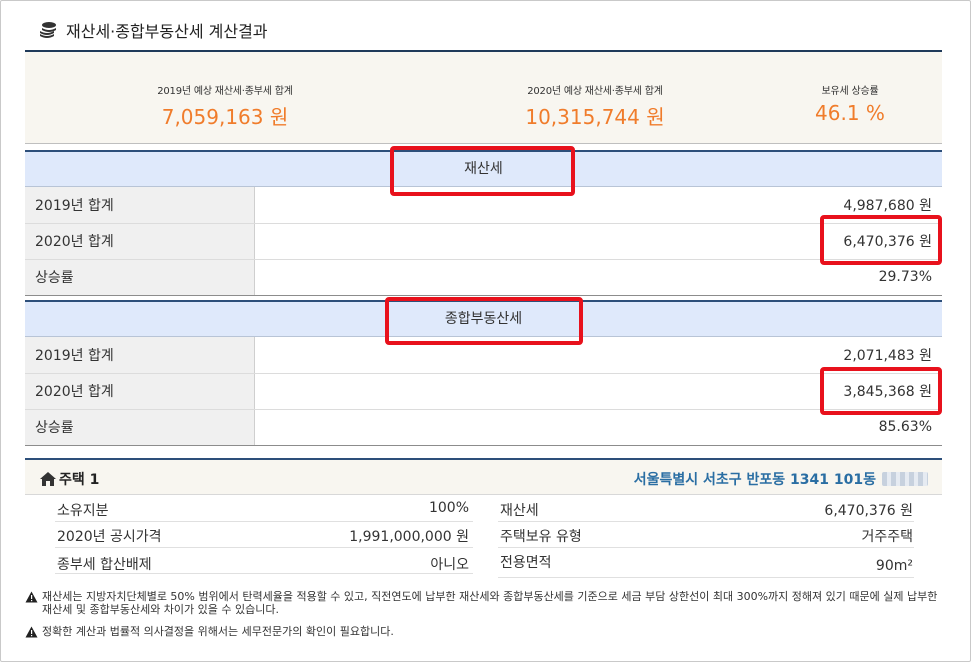 This screenshot has width=971, height=662. I want to click on summary-2019: 2019년 예상 재산세·종부세 합계 7,059,163 원, so click(225, 106).